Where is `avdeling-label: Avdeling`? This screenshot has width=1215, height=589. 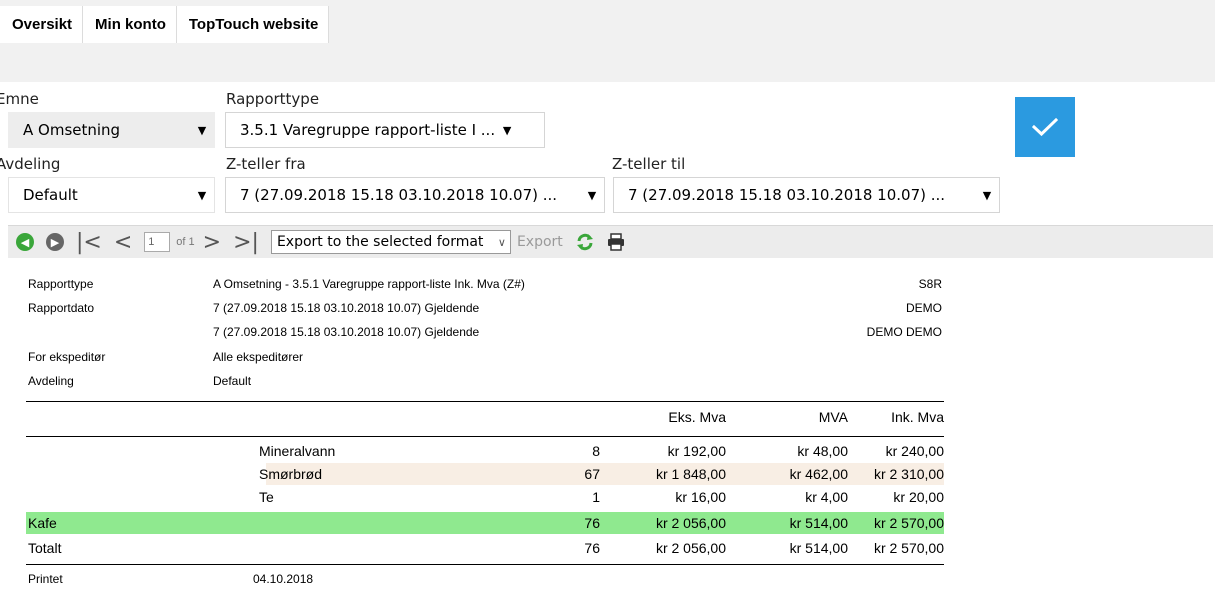 avdeling-label: Avdeling is located at coordinates (30, 164).